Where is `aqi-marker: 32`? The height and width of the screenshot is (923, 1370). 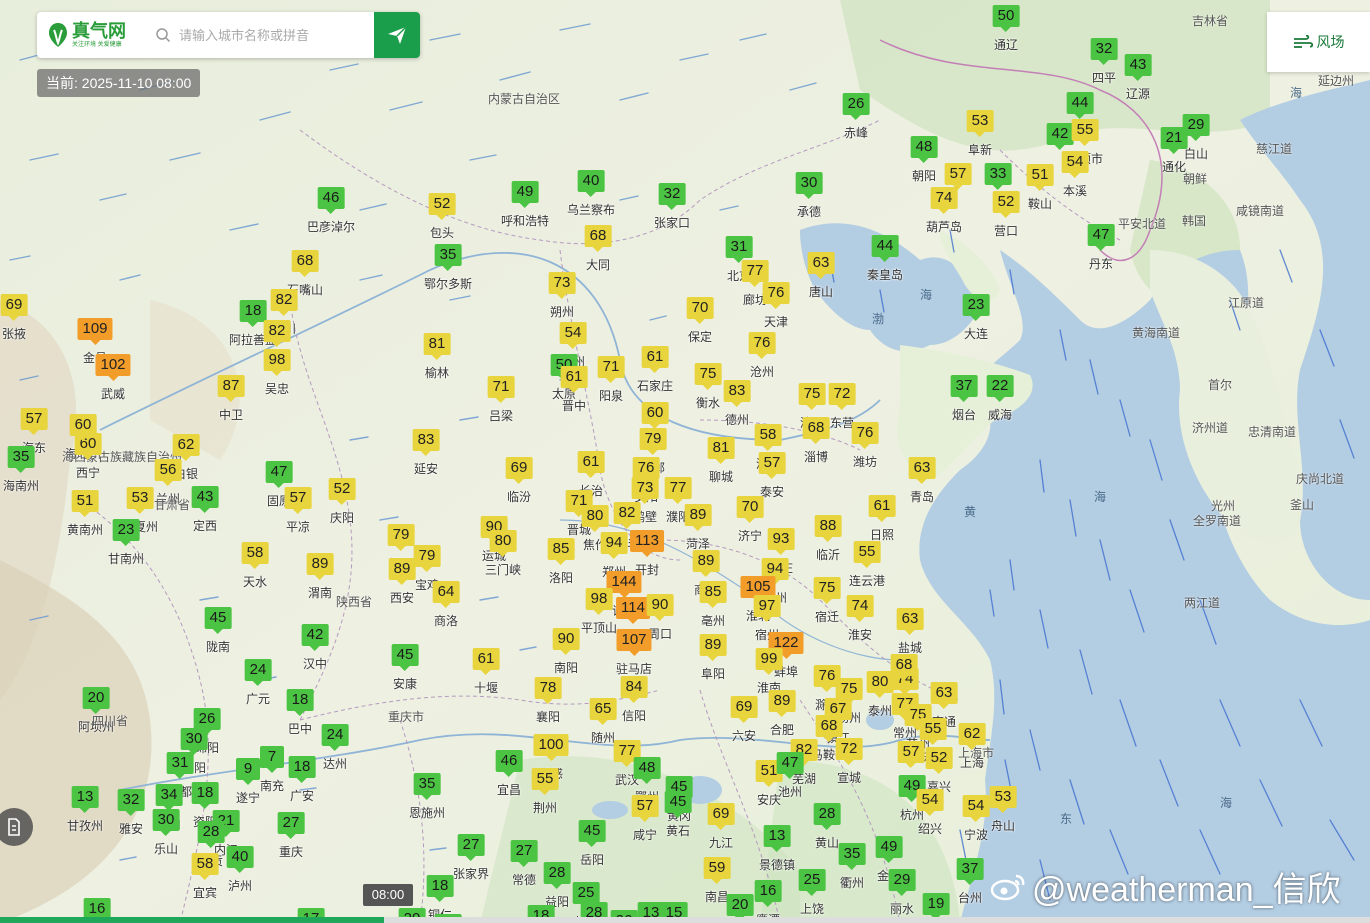 aqi-marker: 32 is located at coordinates (1104, 51).